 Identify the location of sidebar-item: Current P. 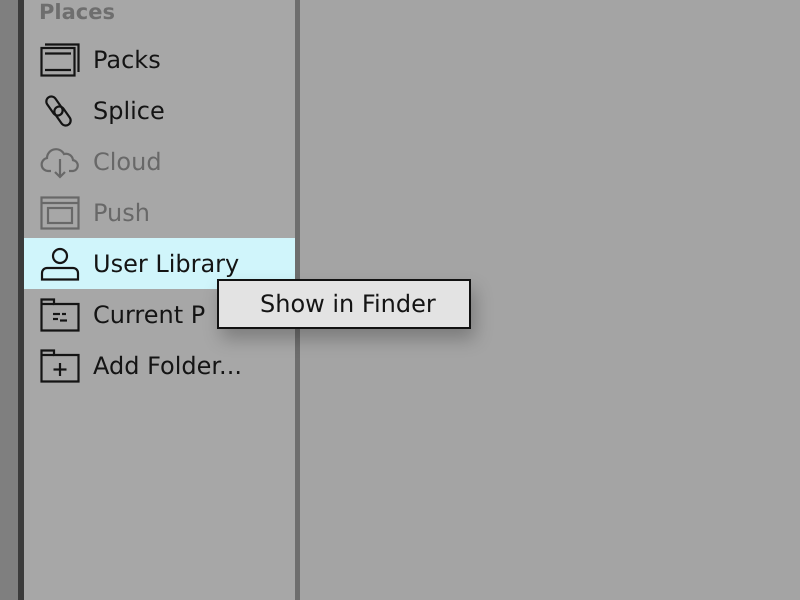
(123, 314).